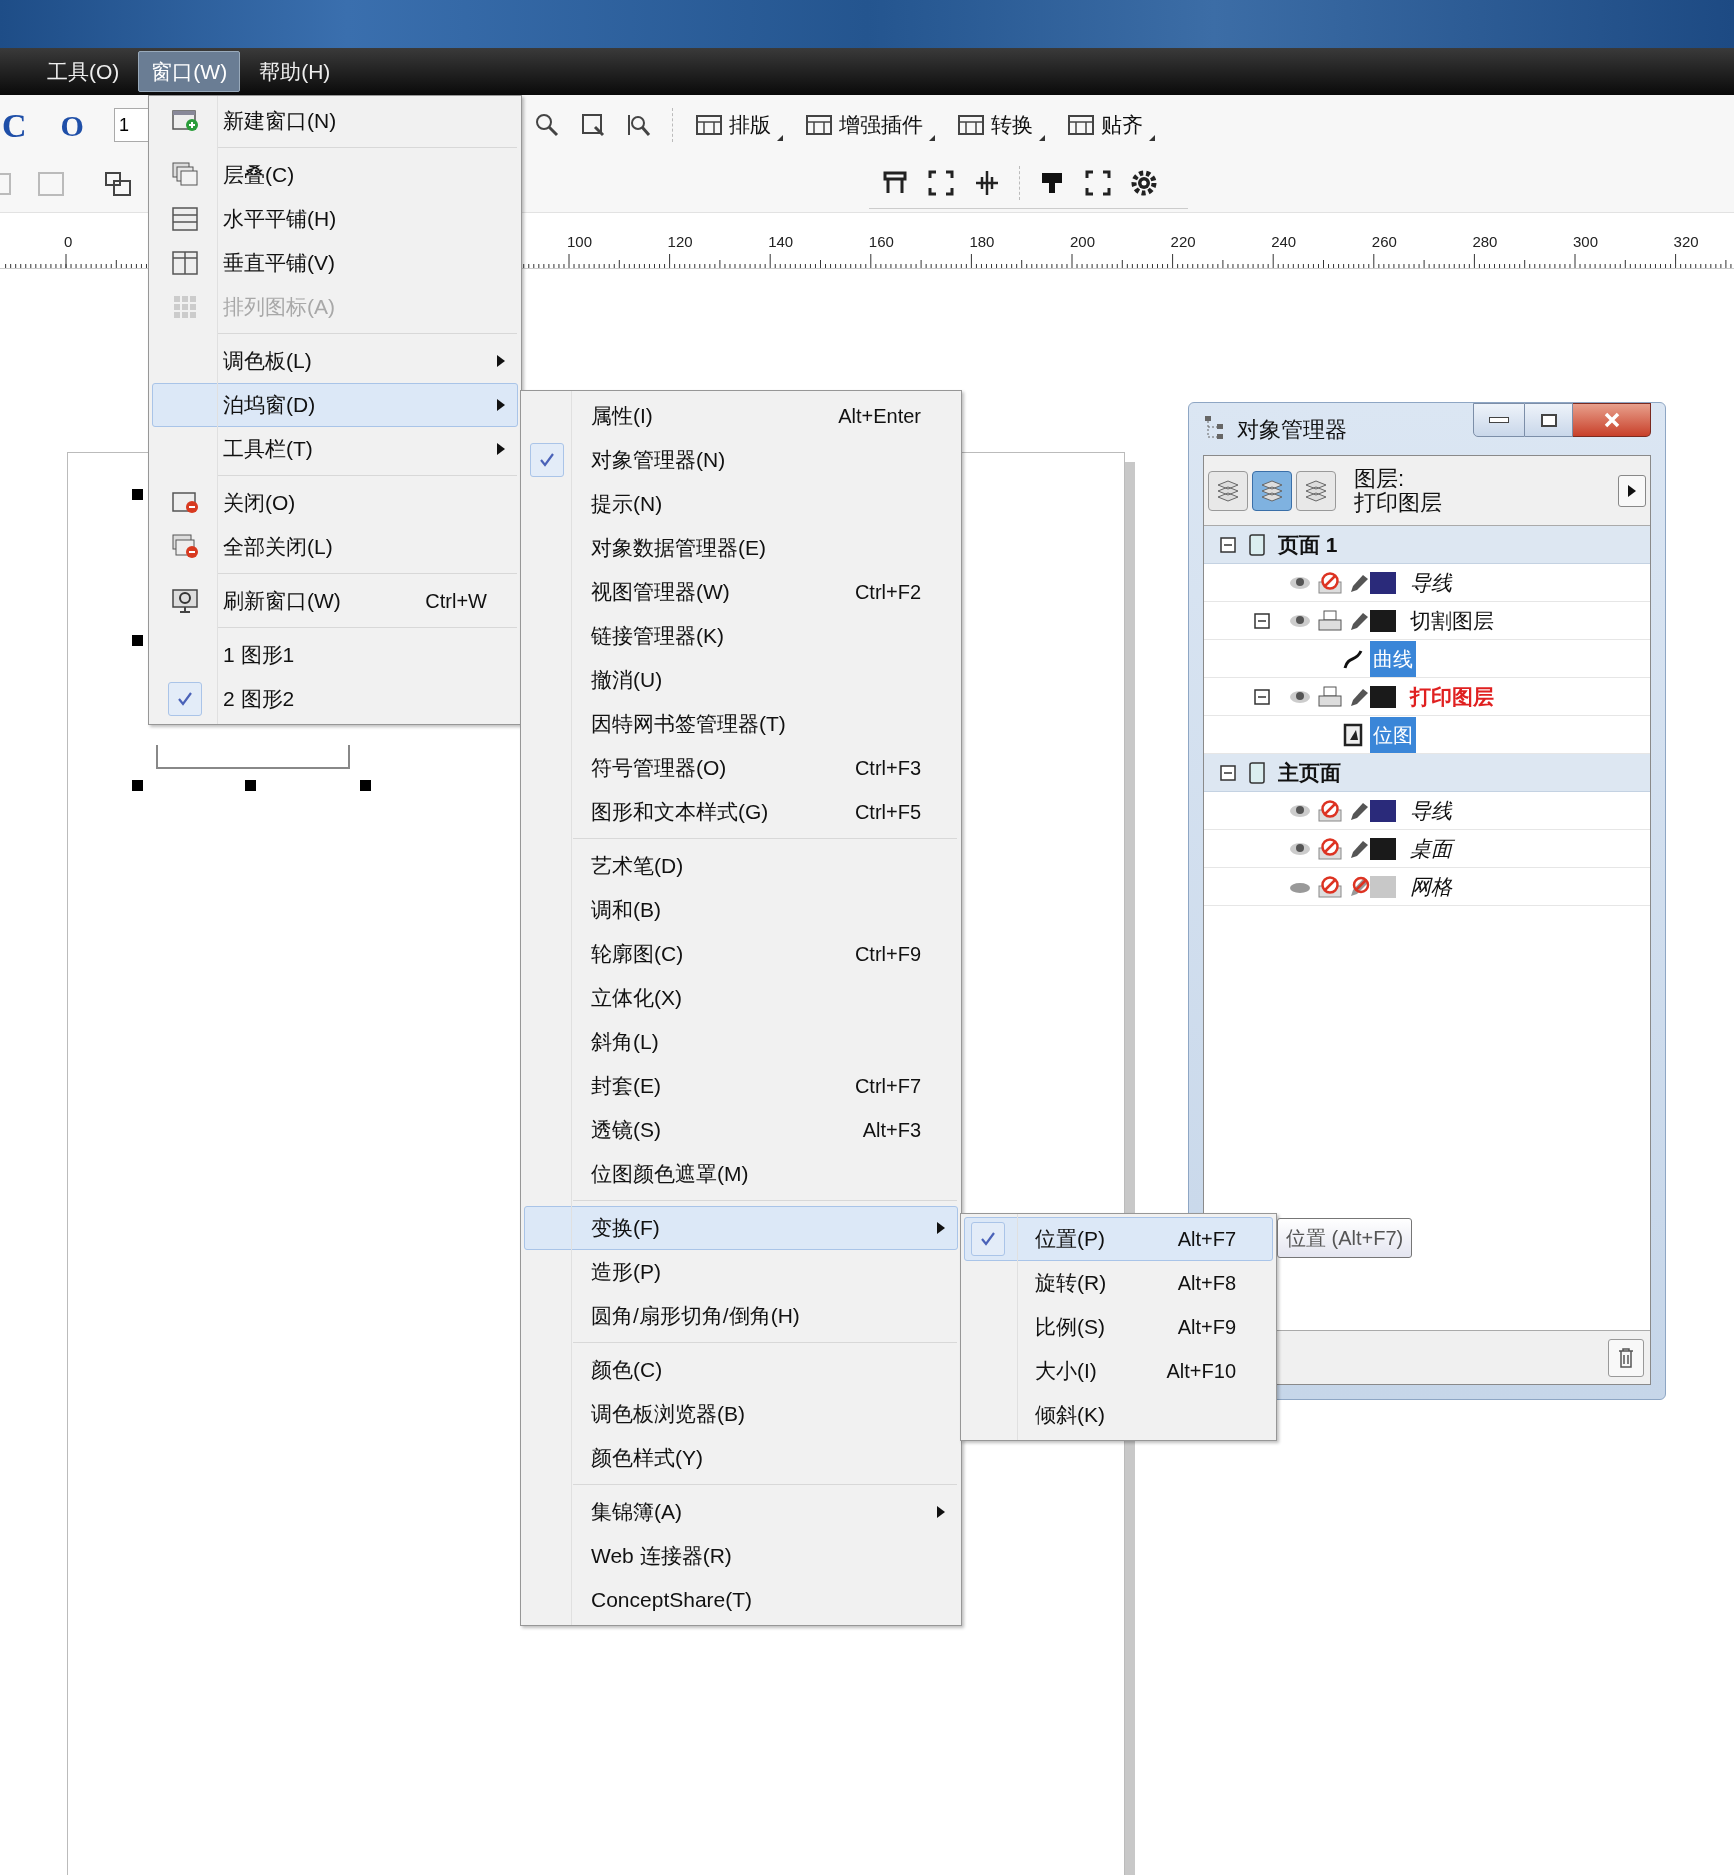  What do you see at coordinates (741, 1228) in the screenshot?
I see `menu-item: 变换(F)` at bounding box center [741, 1228].